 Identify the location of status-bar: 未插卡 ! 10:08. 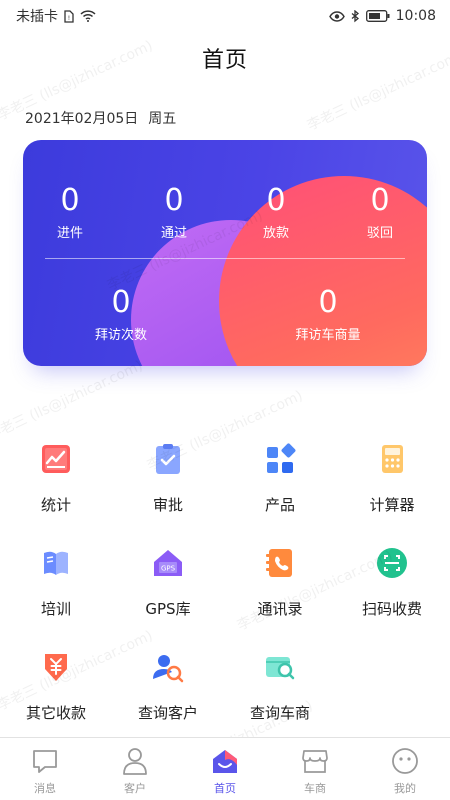
(225, 16).